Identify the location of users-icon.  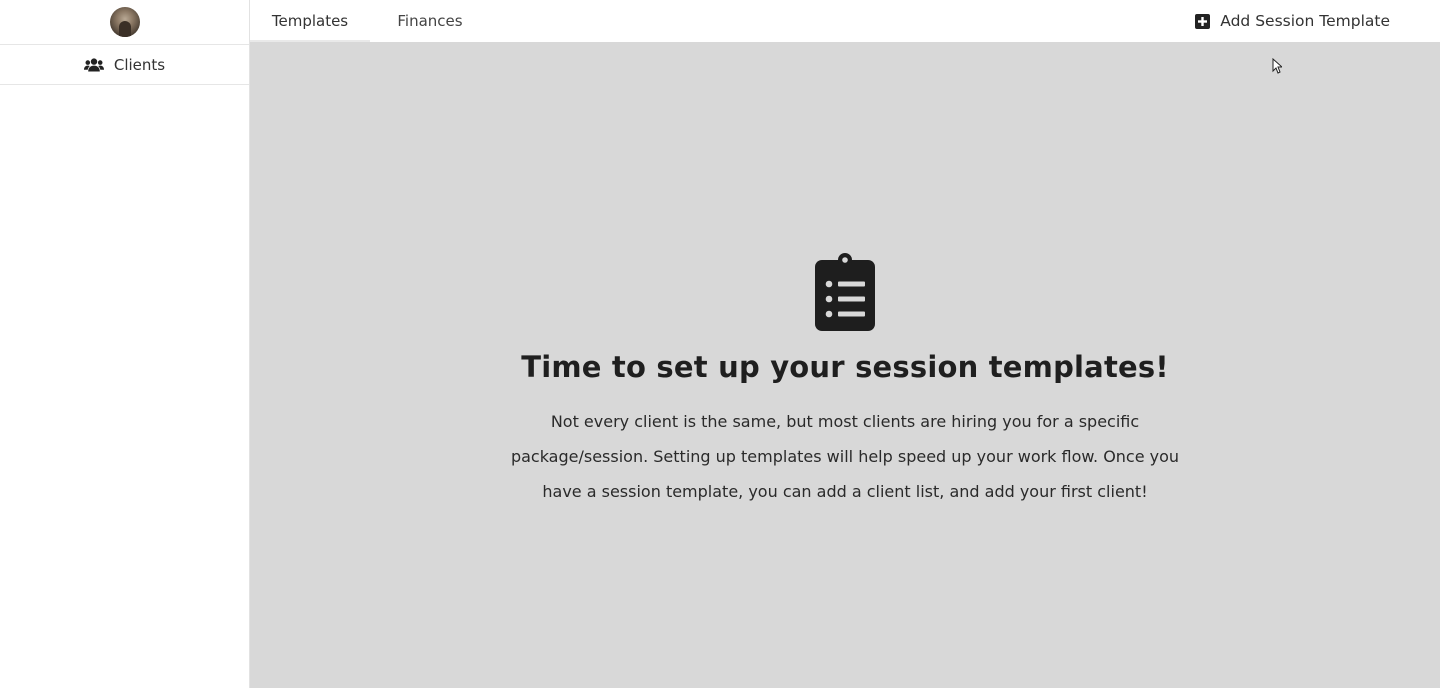
(93, 64).